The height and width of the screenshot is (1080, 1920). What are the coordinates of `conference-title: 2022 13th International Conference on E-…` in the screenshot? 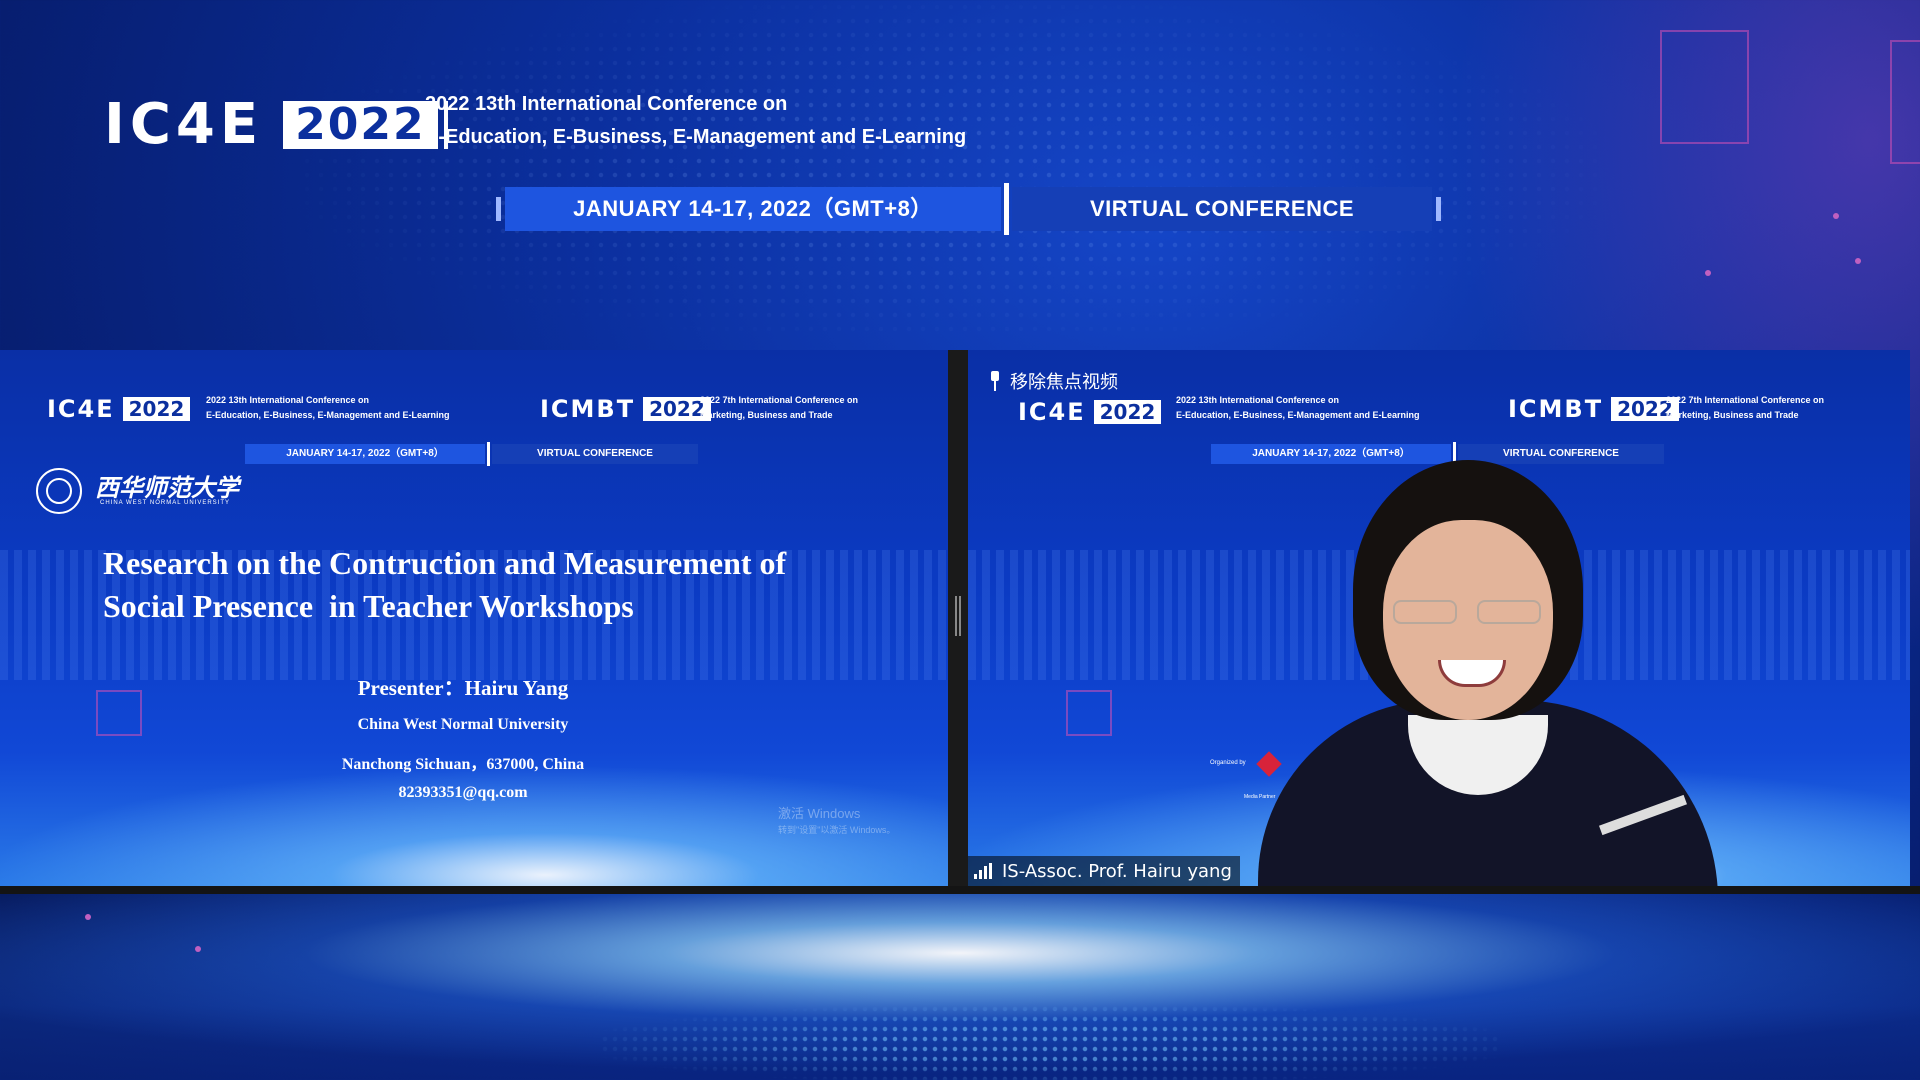 It's located at (695, 121).